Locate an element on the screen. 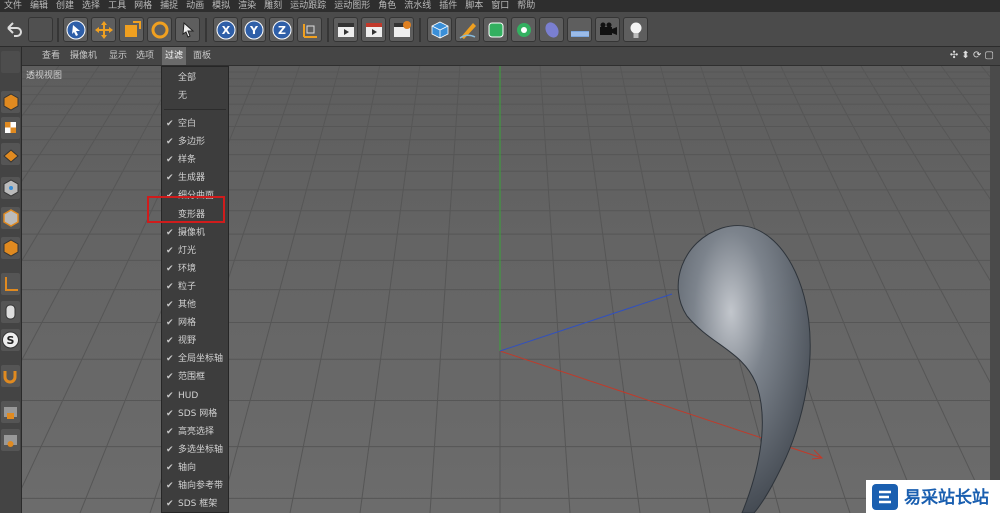 This screenshot has width=1000, height=513. last-tool-button is located at coordinates (187, 29).